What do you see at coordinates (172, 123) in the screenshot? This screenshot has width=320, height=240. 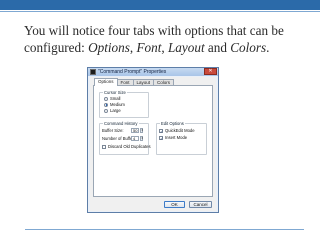 I see `edit-options-title: Edit Options` at bounding box center [172, 123].